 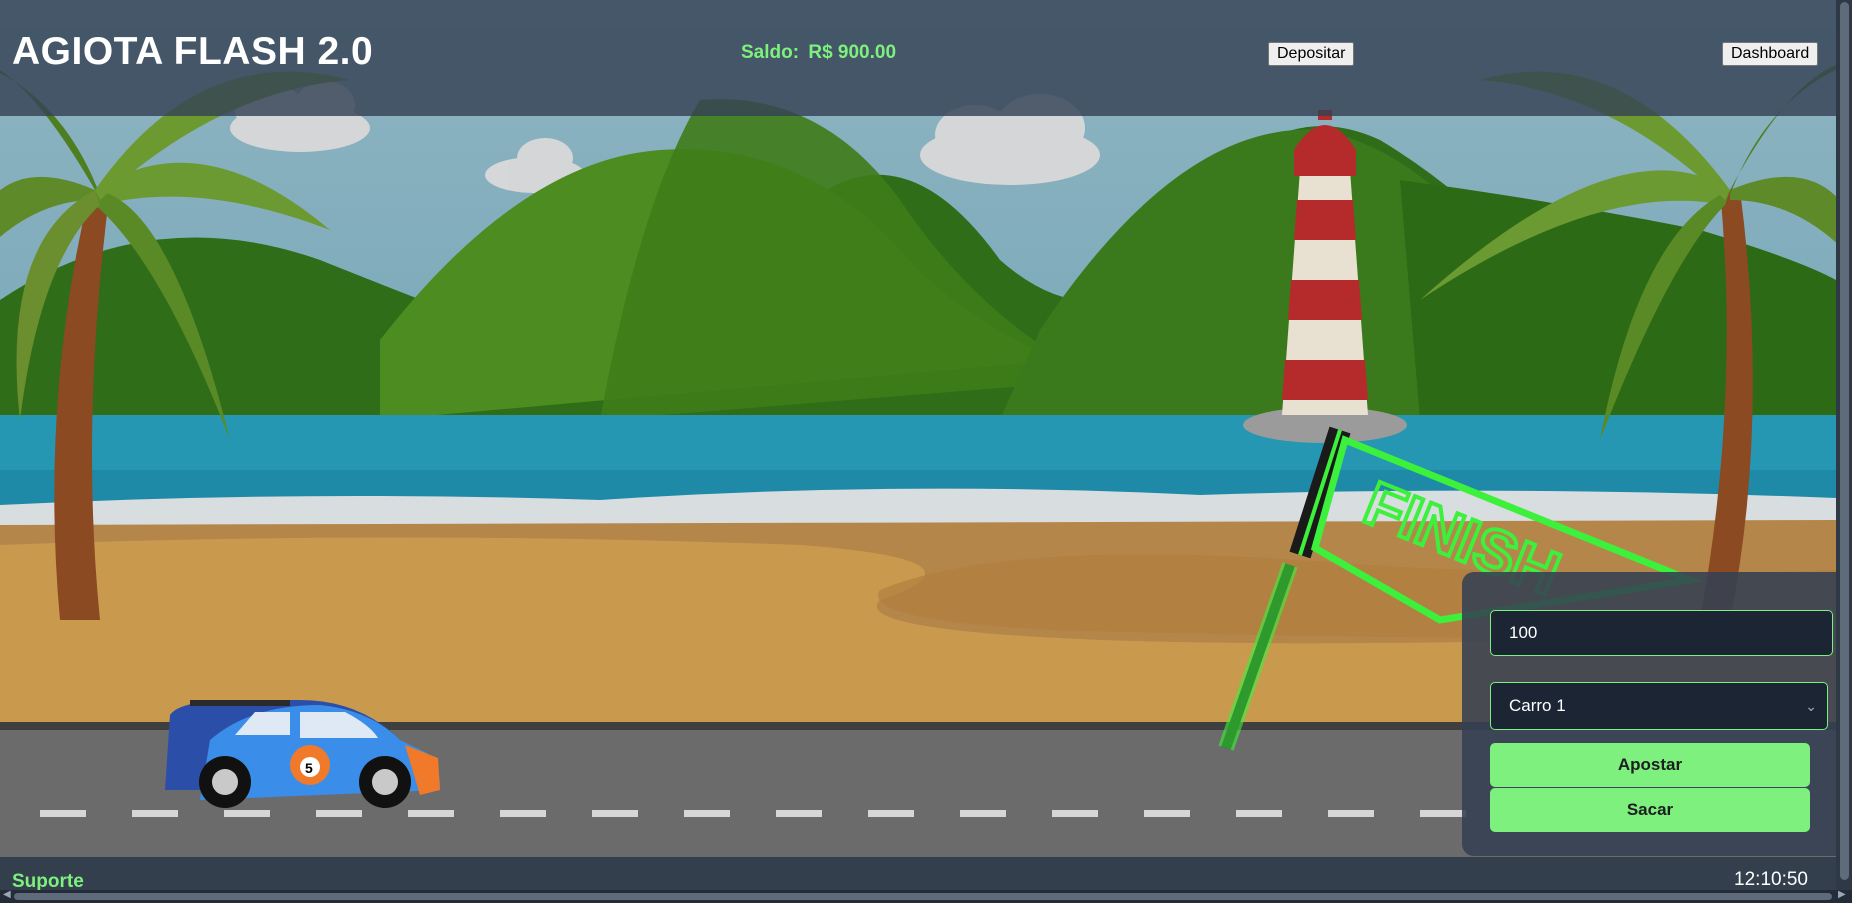 I want to click on bet-panel: Carro 1 ⌄ Apostar Sacar, so click(x=1649, y=714).